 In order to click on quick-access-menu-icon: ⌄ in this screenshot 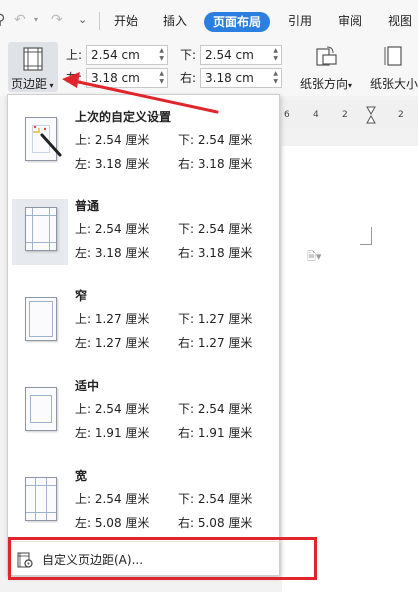, I will do `click(82, 20)`.